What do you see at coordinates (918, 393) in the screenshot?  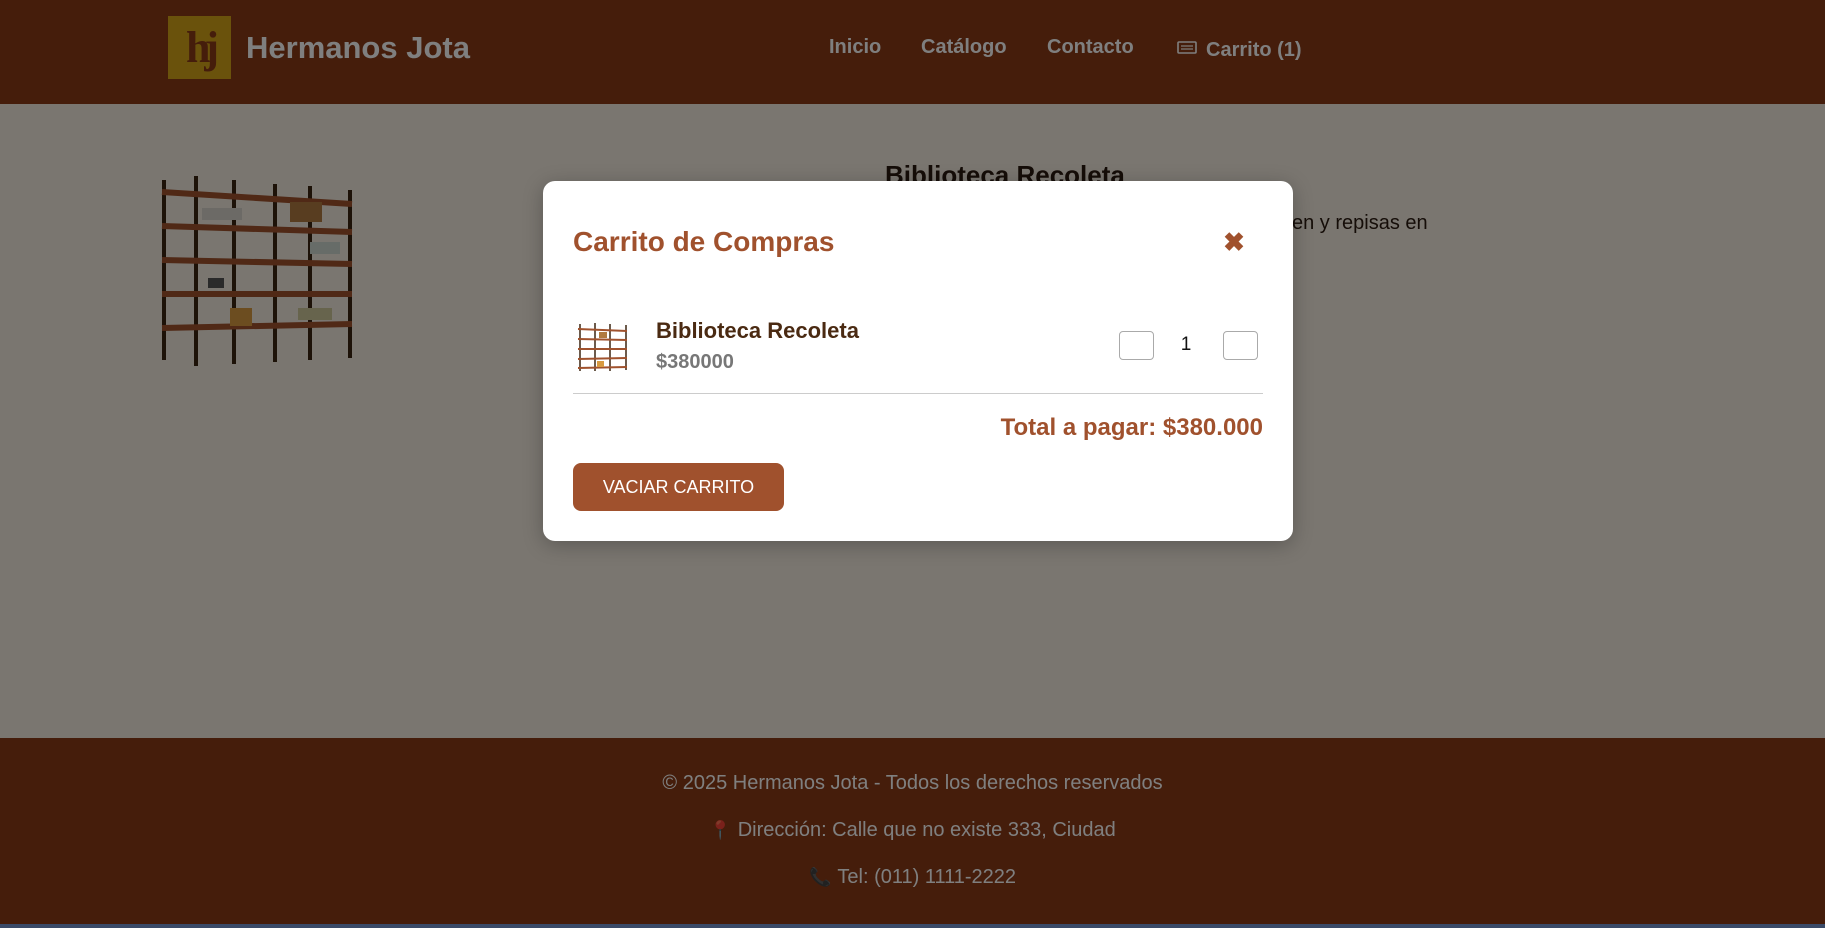 I see `cart-divider` at bounding box center [918, 393].